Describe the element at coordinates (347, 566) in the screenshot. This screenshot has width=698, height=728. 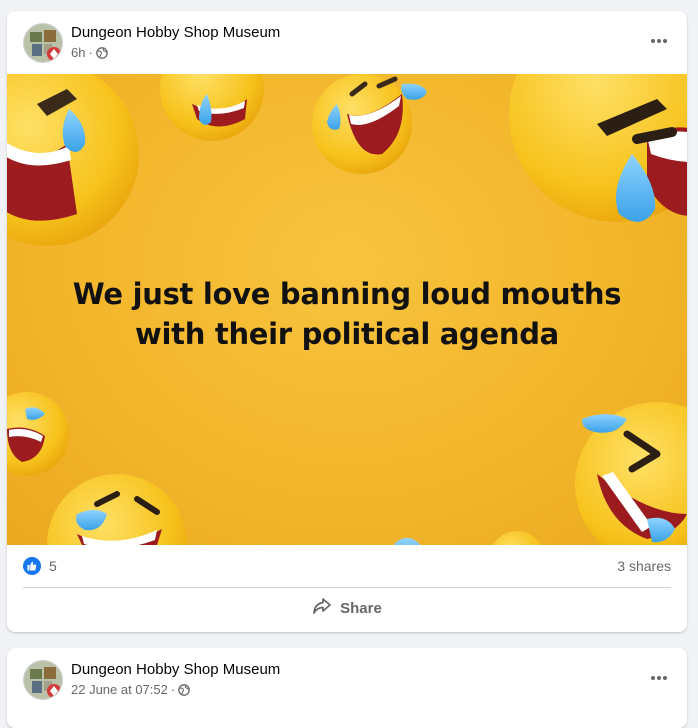
I see `post-stats: 5 3 shares` at that location.